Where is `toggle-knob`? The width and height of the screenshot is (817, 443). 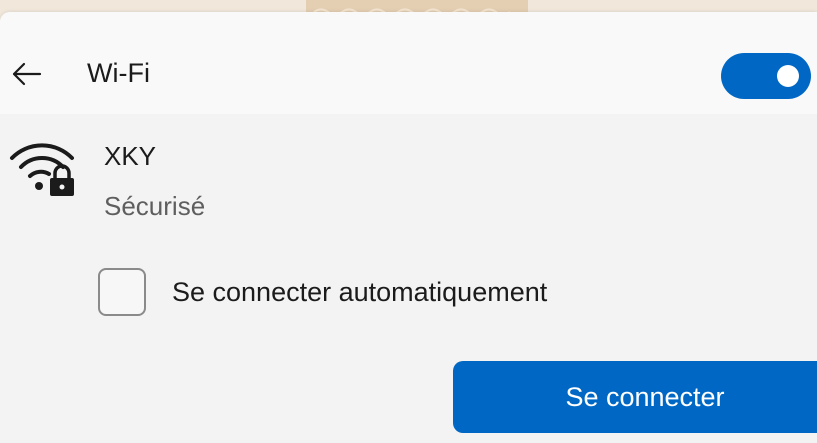 toggle-knob is located at coordinates (788, 76).